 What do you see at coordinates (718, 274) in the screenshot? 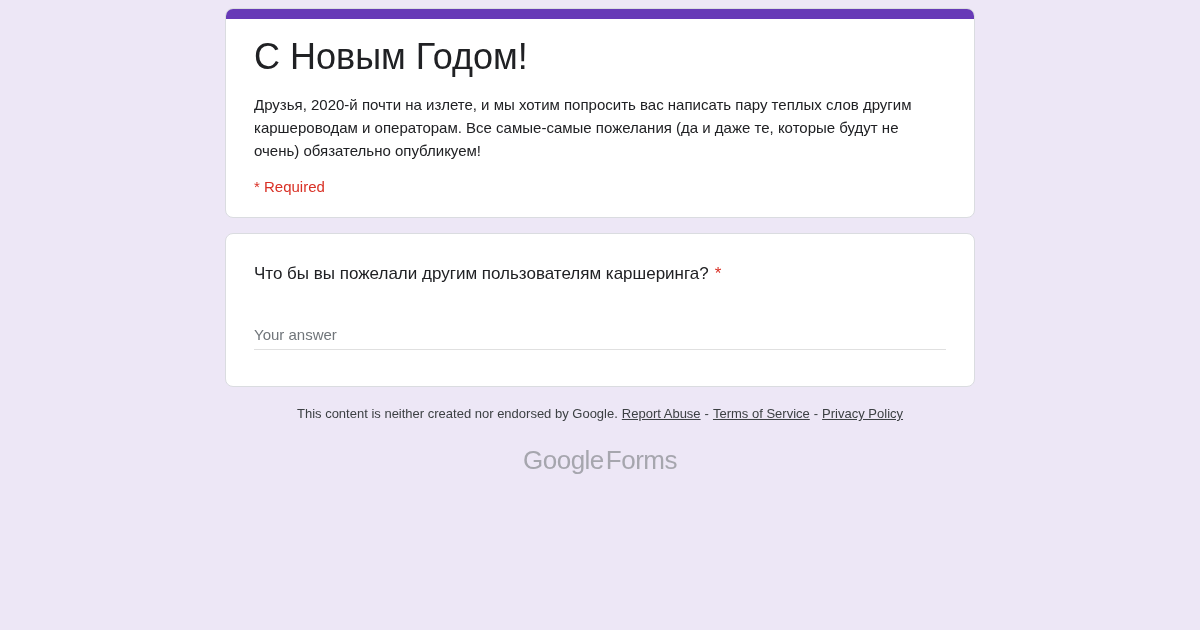
I see `required-asterisk: *` at bounding box center [718, 274].